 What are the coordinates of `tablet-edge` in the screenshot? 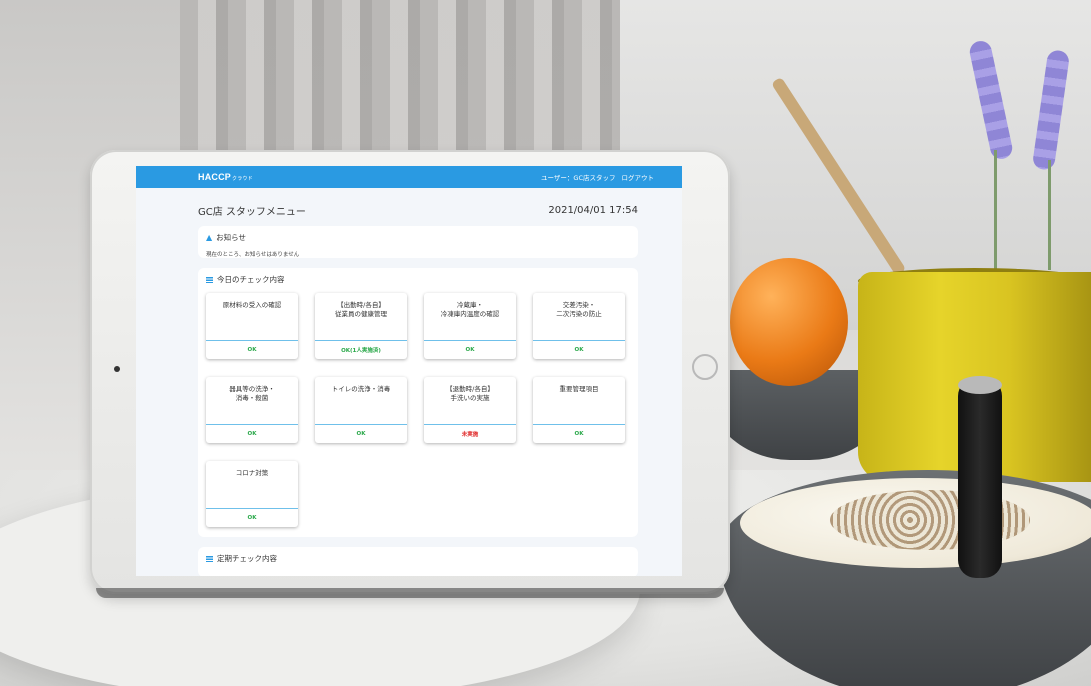 It's located at (410, 593).